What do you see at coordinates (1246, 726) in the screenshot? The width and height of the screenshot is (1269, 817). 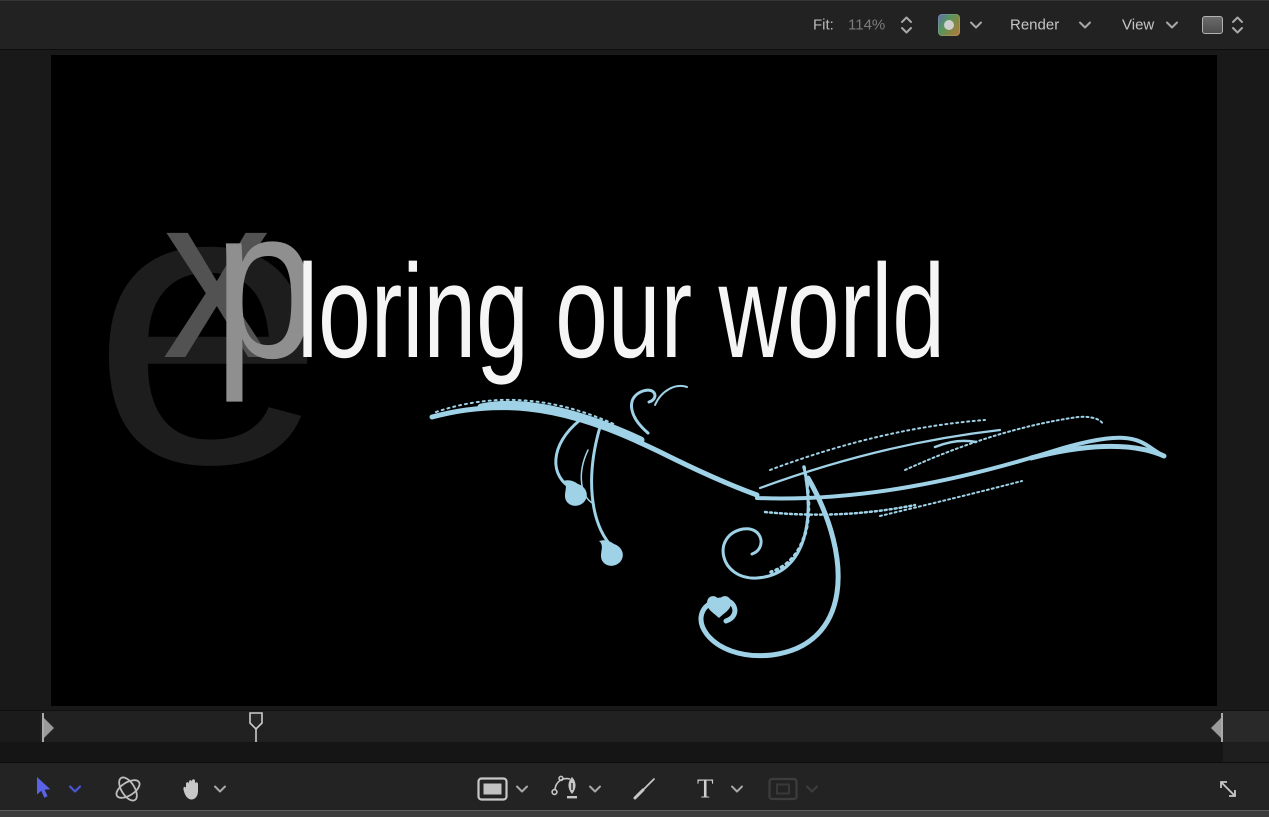 I see `timeline-after-out-region` at bounding box center [1246, 726].